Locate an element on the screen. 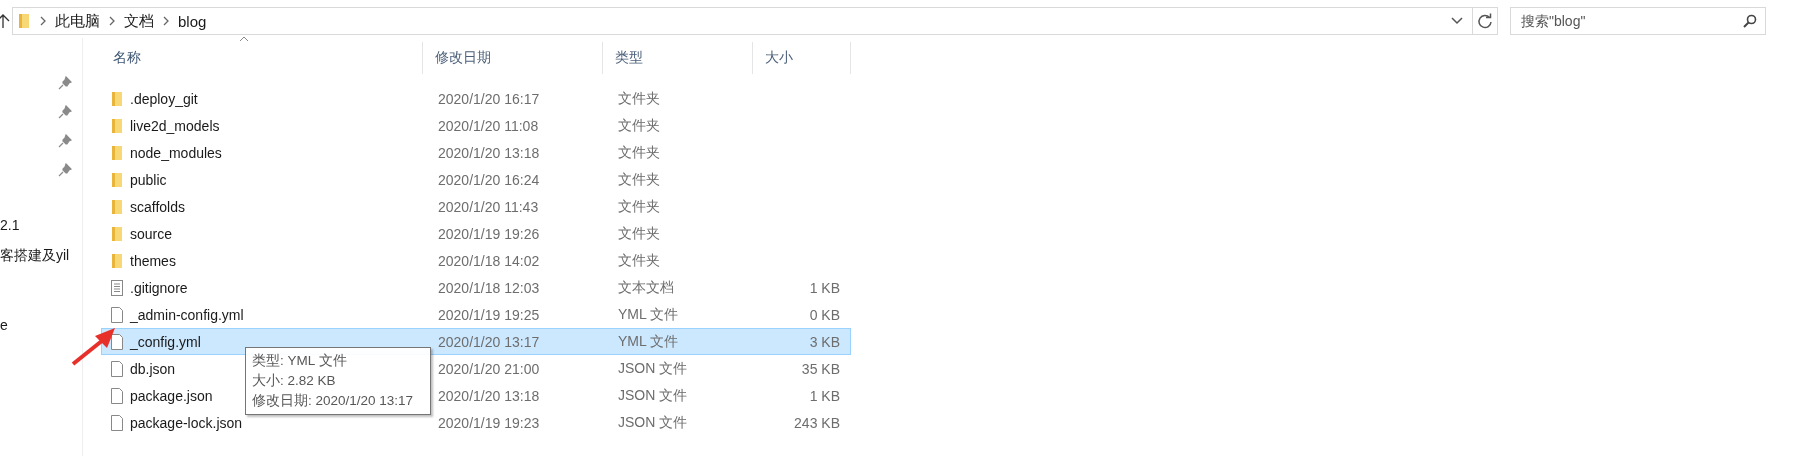 This screenshot has width=1802, height=456. file-name: package.json is located at coordinates (171, 395).